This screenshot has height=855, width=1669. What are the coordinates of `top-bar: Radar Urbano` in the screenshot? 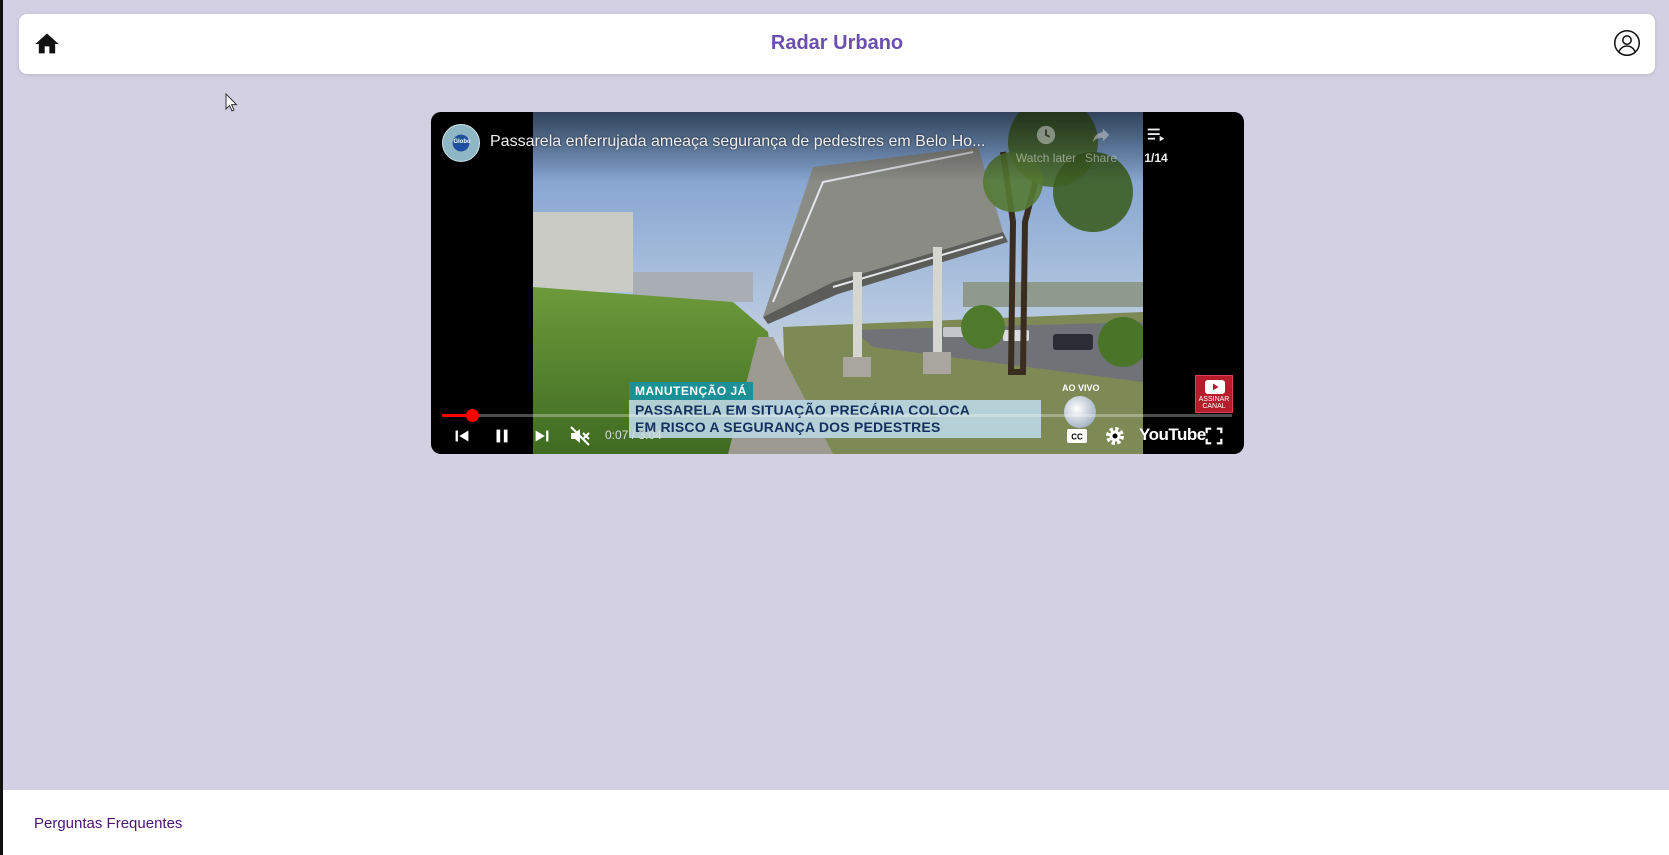 It's located at (837, 44).